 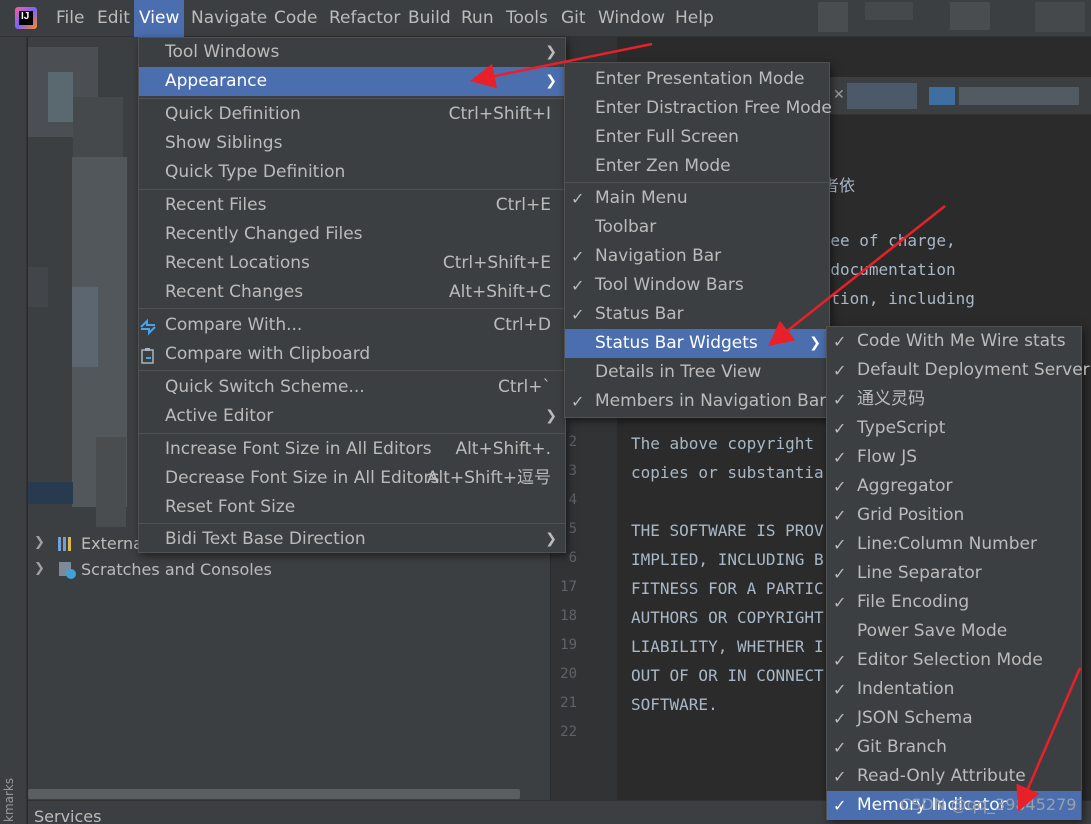 I want to click on tree-item-external-libraries: ❯ Externa, so click(x=85, y=545).